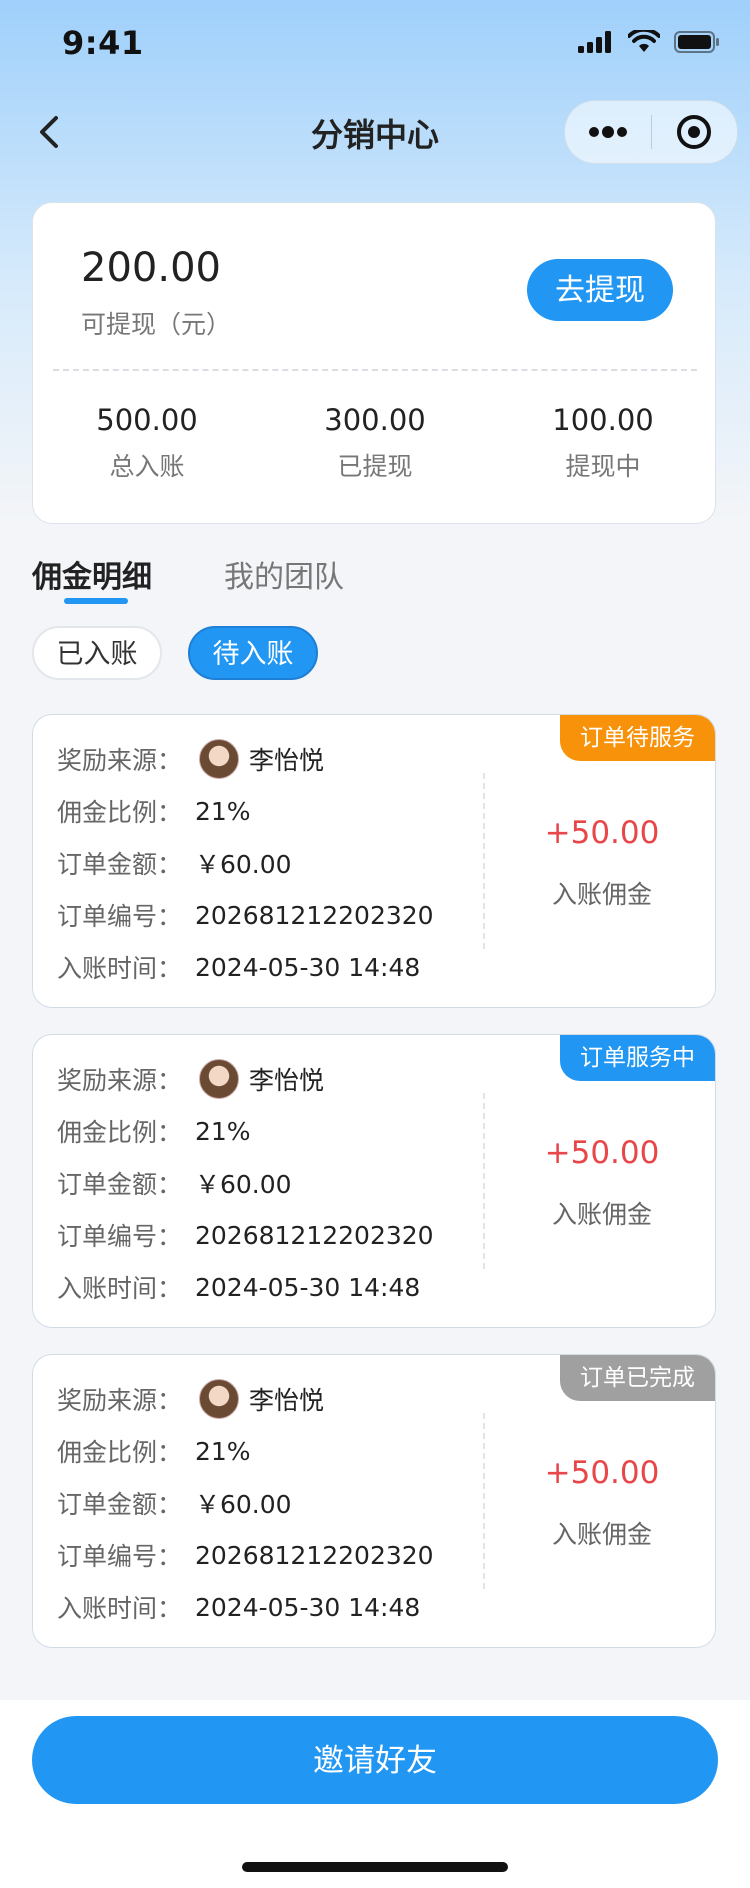 The image size is (750, 1888). What do you see at coordinates (594, 42) in the screenshot?
I see `signal-icon` at bounding box center [594, 42].